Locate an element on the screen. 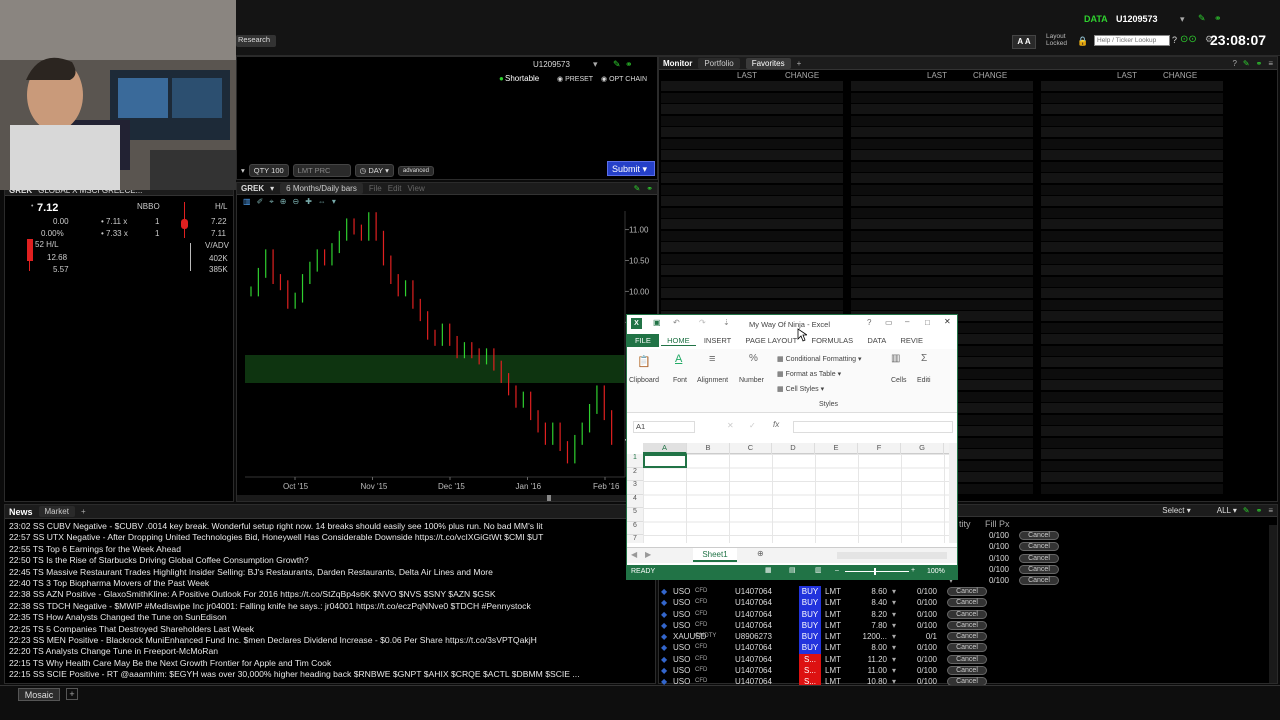 The height and width of the screenshot is (720, 1280). research-button: Research is located at coordinates (256, 41).